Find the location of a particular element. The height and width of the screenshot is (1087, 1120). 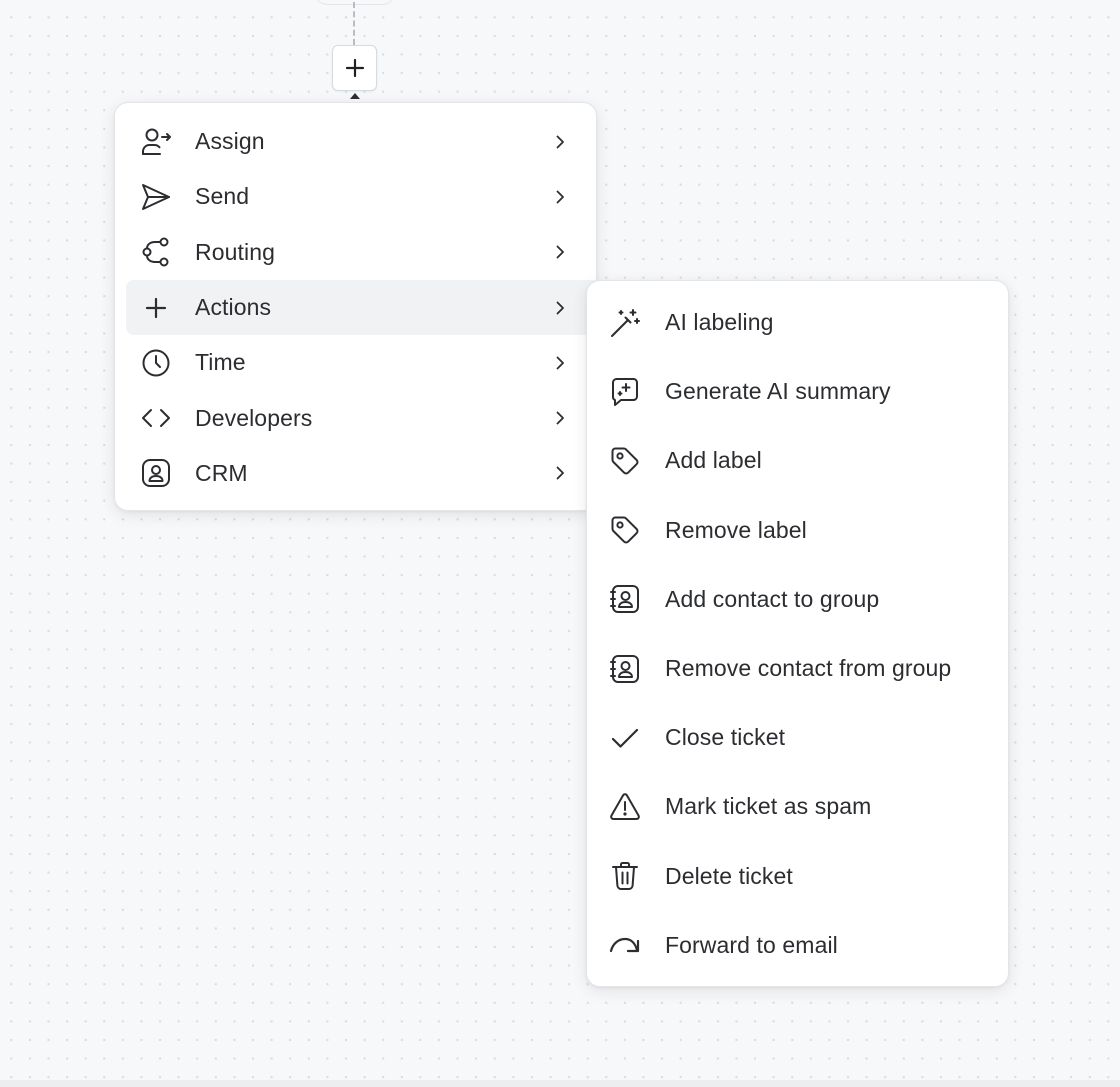

routing-icon is located at coordinates (156, 252).